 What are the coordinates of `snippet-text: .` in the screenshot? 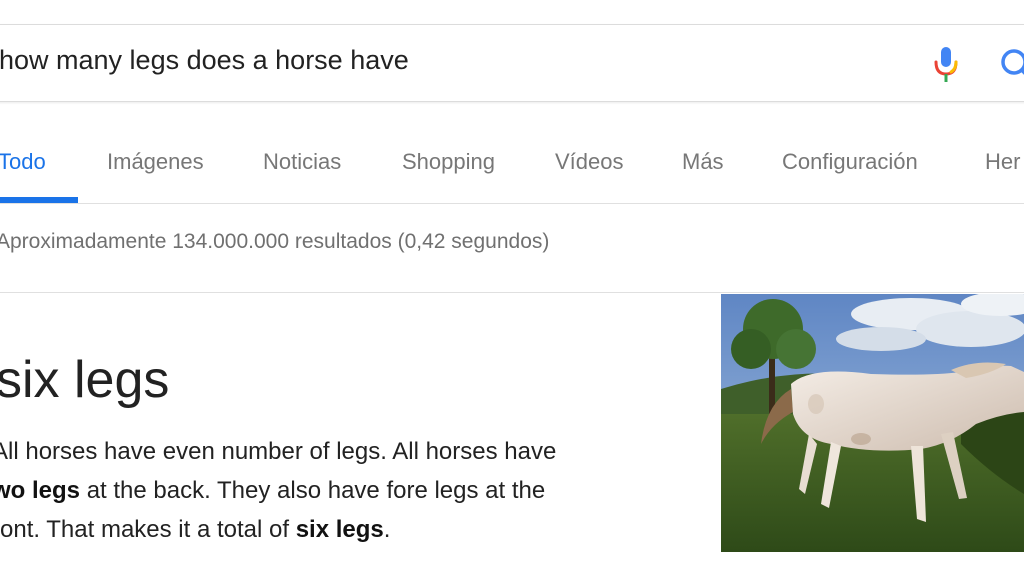 It's located at (387, 529).